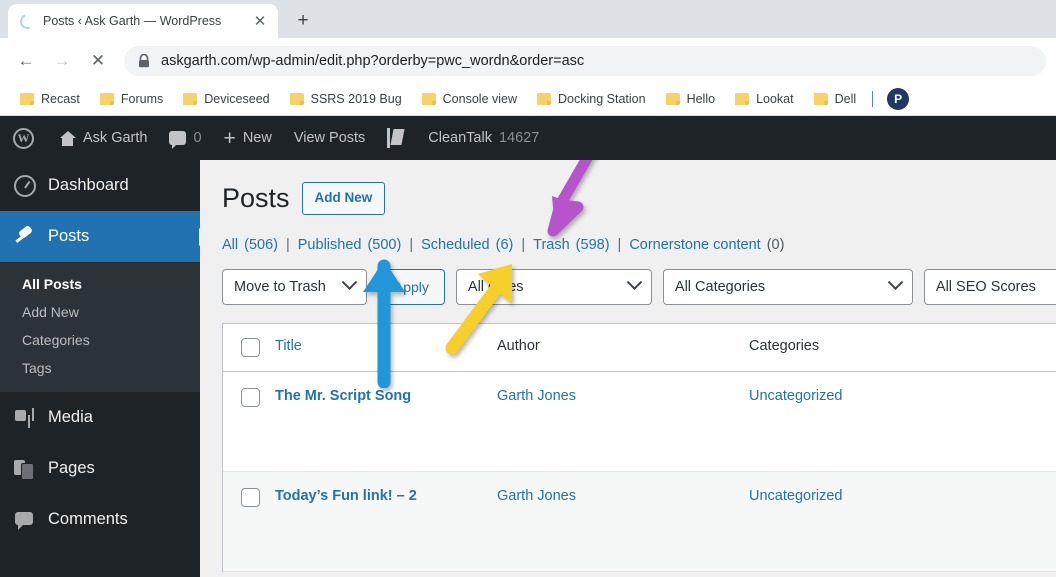 Image resolution: width=1056 pixels, height=577 pixels. Describe the element at coordinates (25, 237) in the screenshot. I see `pin-icon` at that location.